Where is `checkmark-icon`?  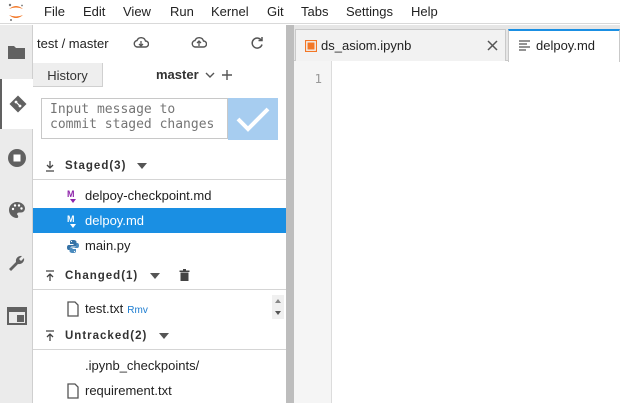
checkmark-icon is located at coordinates (253, 119).